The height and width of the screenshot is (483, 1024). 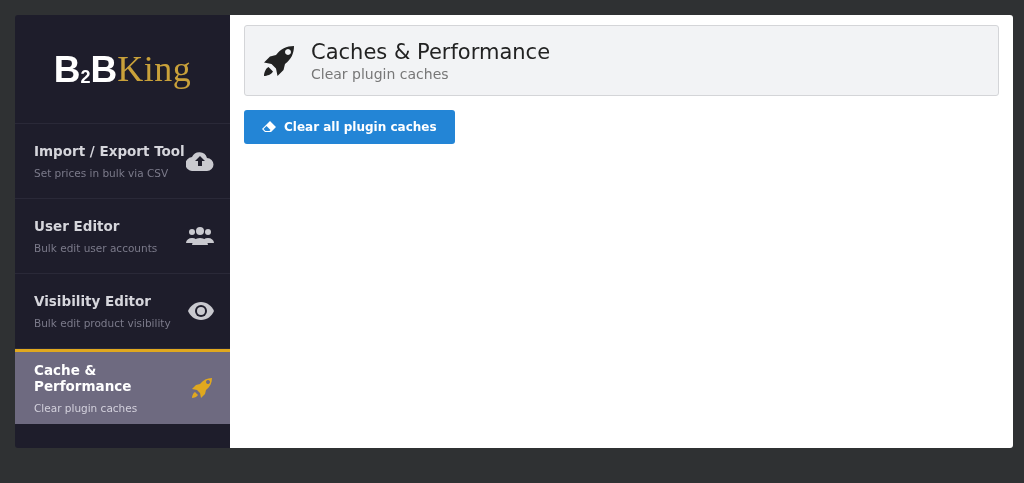 I want to click on page-title: Caches & Performance, so click(x=431, y=51).